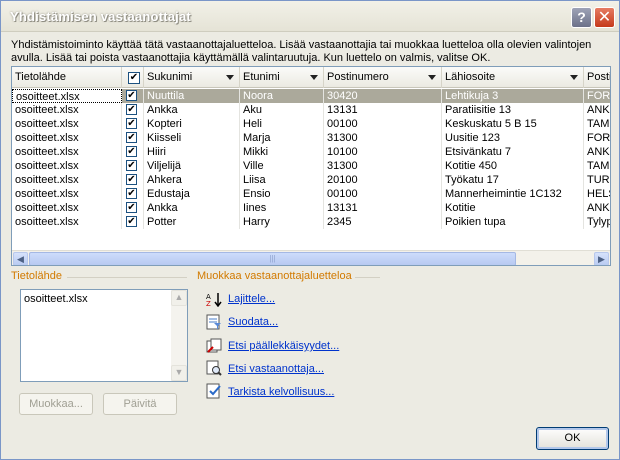 This screenshot has width=620, height=460. I want to click on ok-button: OK, so click(572, 438).